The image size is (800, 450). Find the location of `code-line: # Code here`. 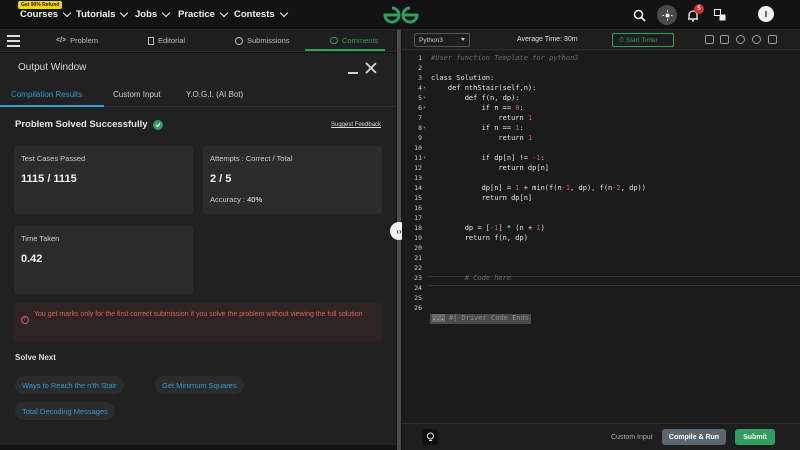

code-line: # Code here is located at coordinates (471, 278).